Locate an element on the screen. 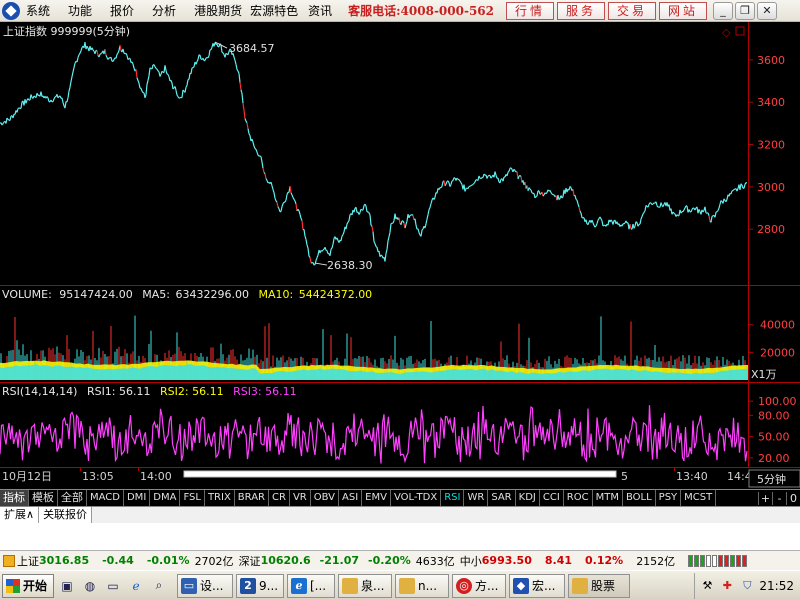 The height and width of the screenshot is (600, 800). add-indicator-button: + is located at coordinates (765, 498).